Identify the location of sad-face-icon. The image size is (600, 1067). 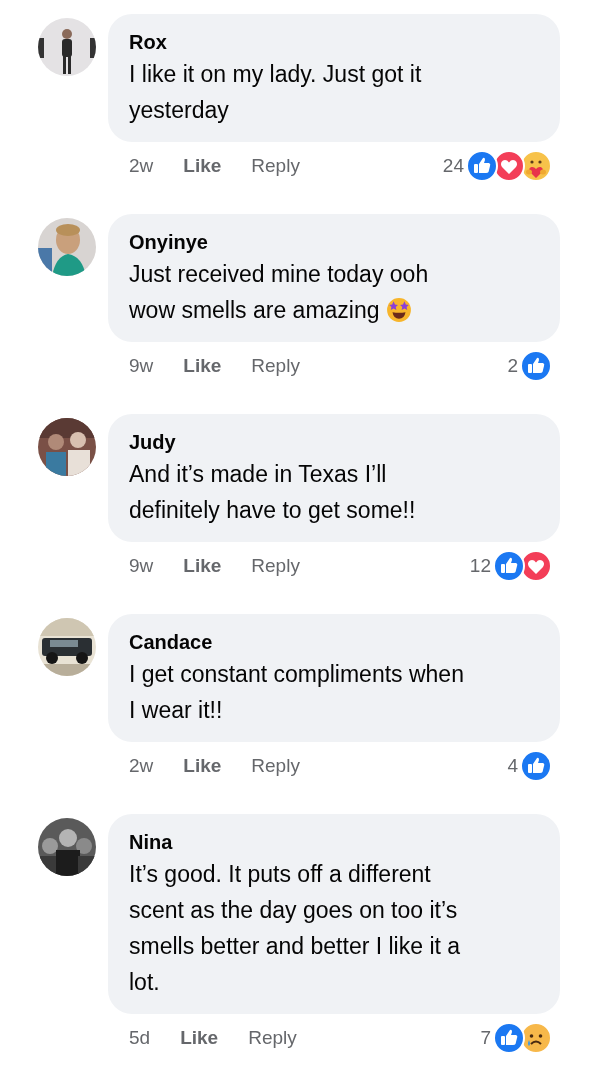
(536, 1038).